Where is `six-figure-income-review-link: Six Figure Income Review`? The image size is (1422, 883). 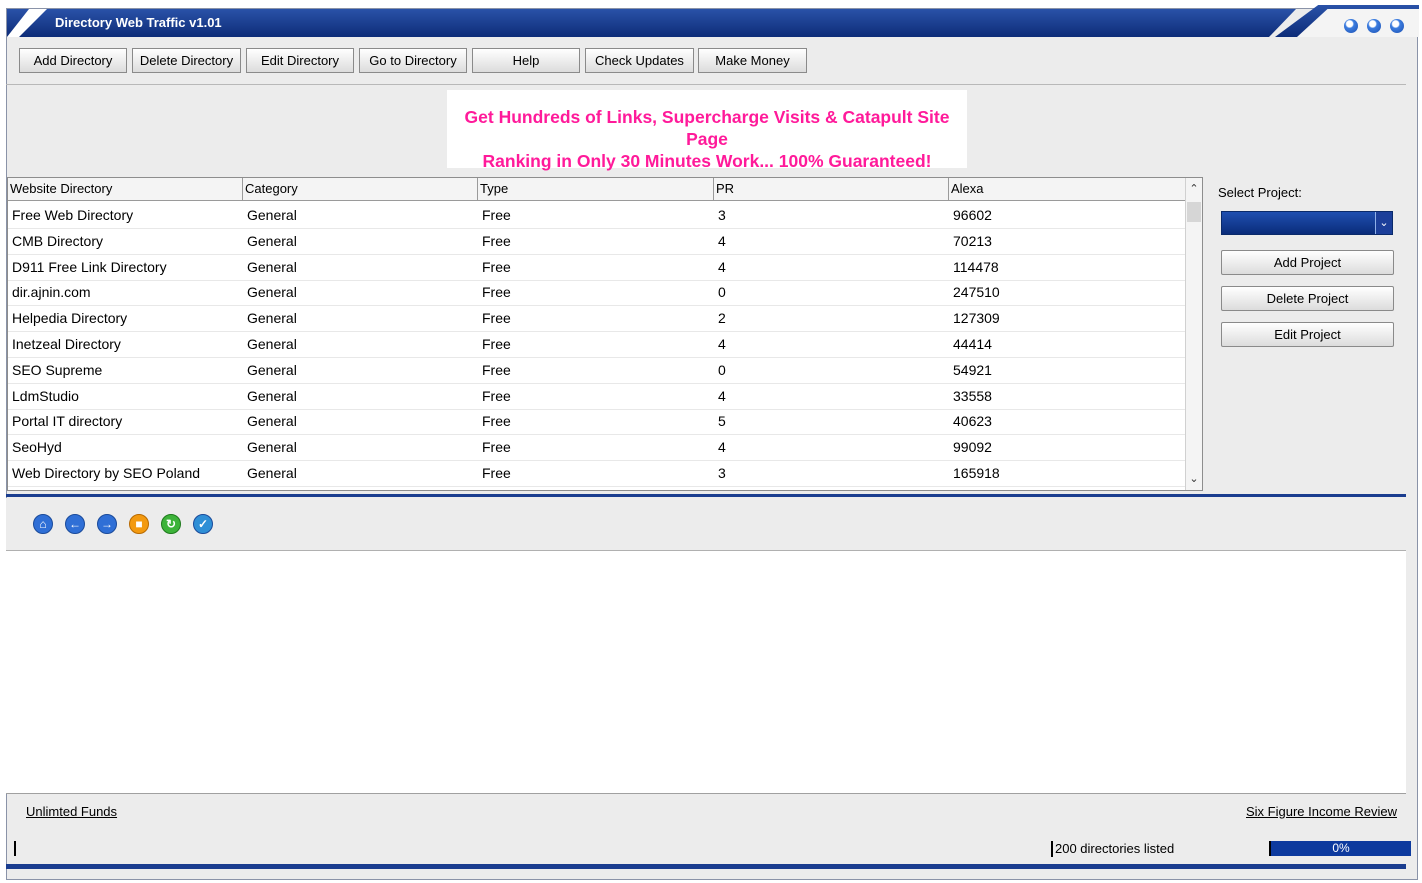
six-figure-income-review-link: Six Figure Income Review is located at coordinates (1321, 811).